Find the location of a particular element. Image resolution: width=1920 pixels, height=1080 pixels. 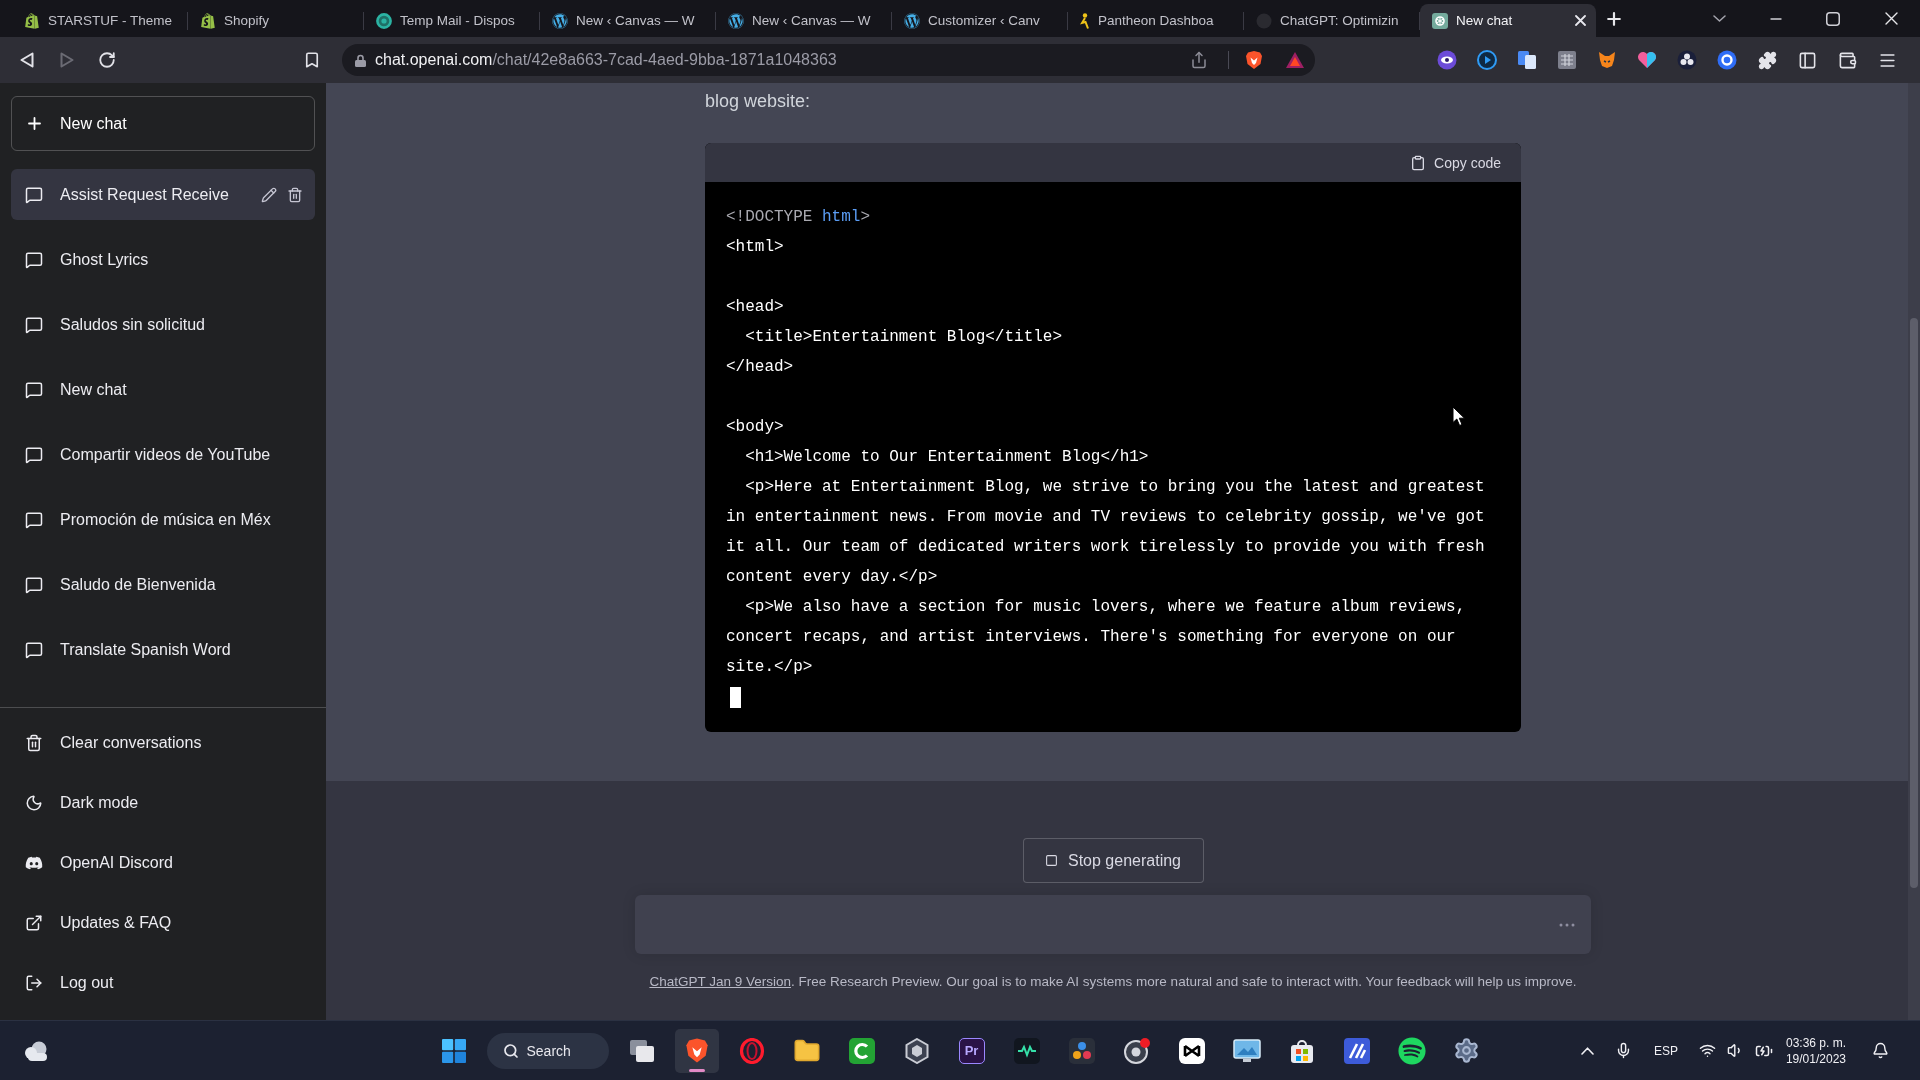

url-text: chat.openai.com/chat/42e8a663-7cad-4aed-9bba-1871a1048363 is located at coordinates (606, 60).